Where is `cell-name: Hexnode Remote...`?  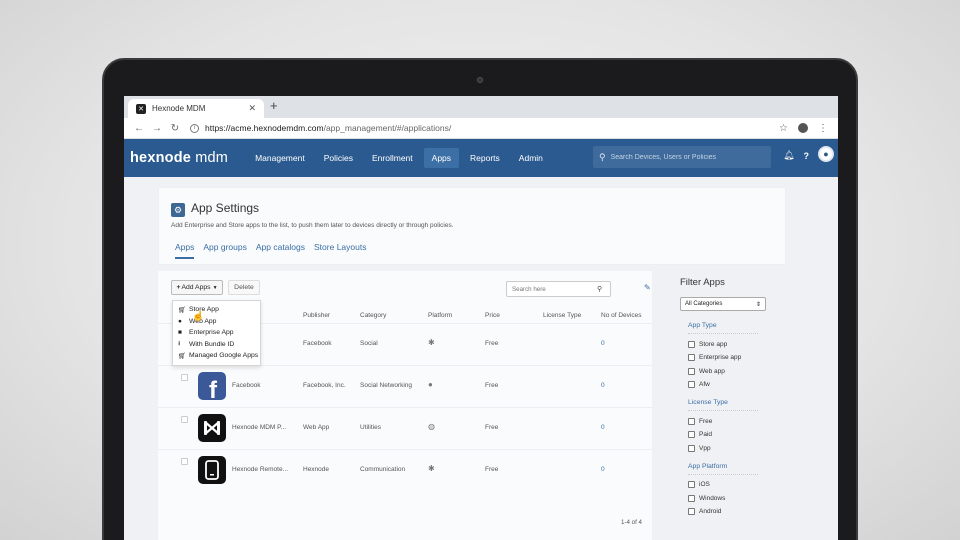 cell-name: Hexnode Remote... is located at coordinates (260, 469).